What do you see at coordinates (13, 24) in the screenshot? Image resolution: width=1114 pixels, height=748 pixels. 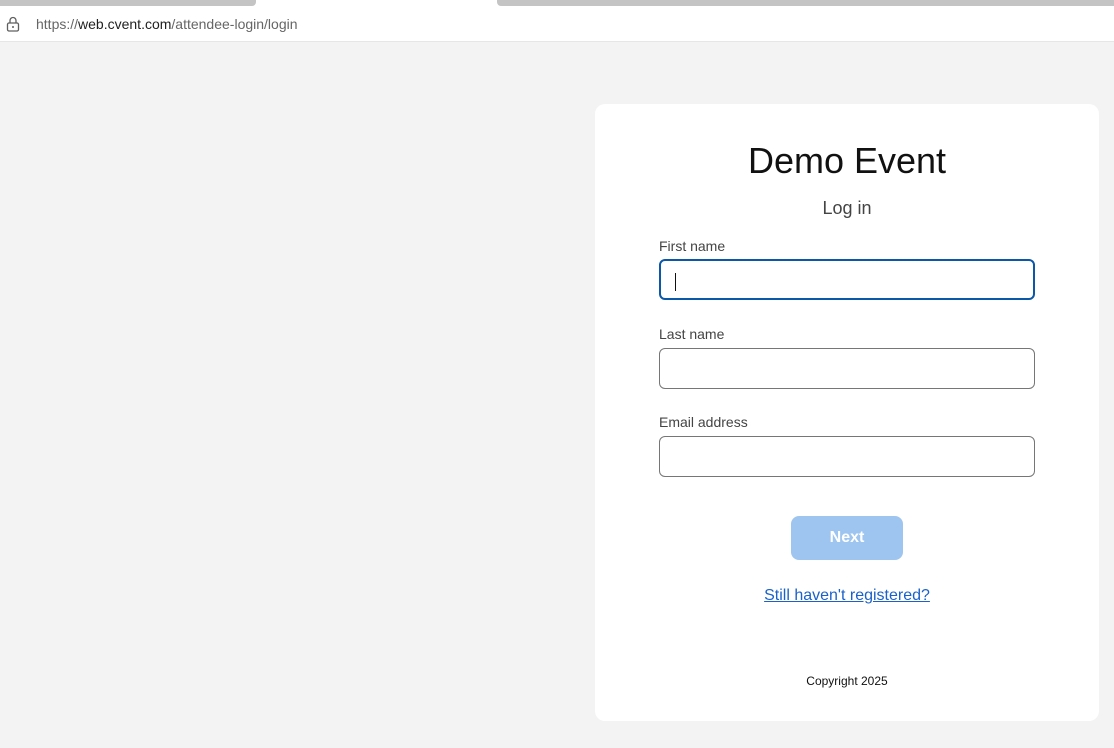 I see `lock-icon` at bounding box center [13, 24].